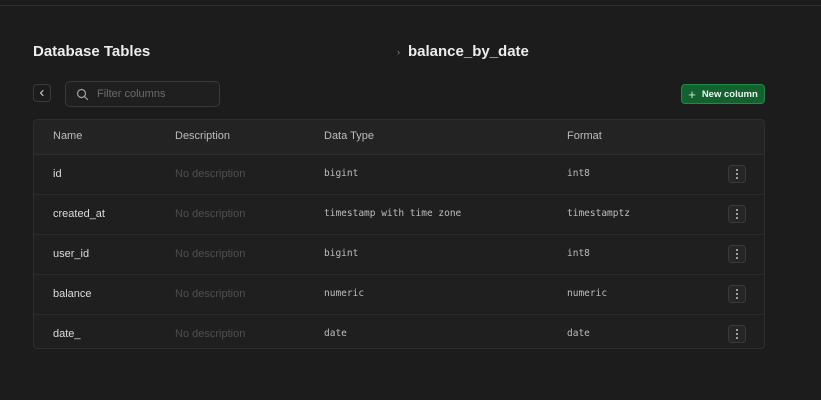 Image resolution: width=821 pixels, height=400 pixels. I want to click on new-column-label: New column, so click(729, 94).